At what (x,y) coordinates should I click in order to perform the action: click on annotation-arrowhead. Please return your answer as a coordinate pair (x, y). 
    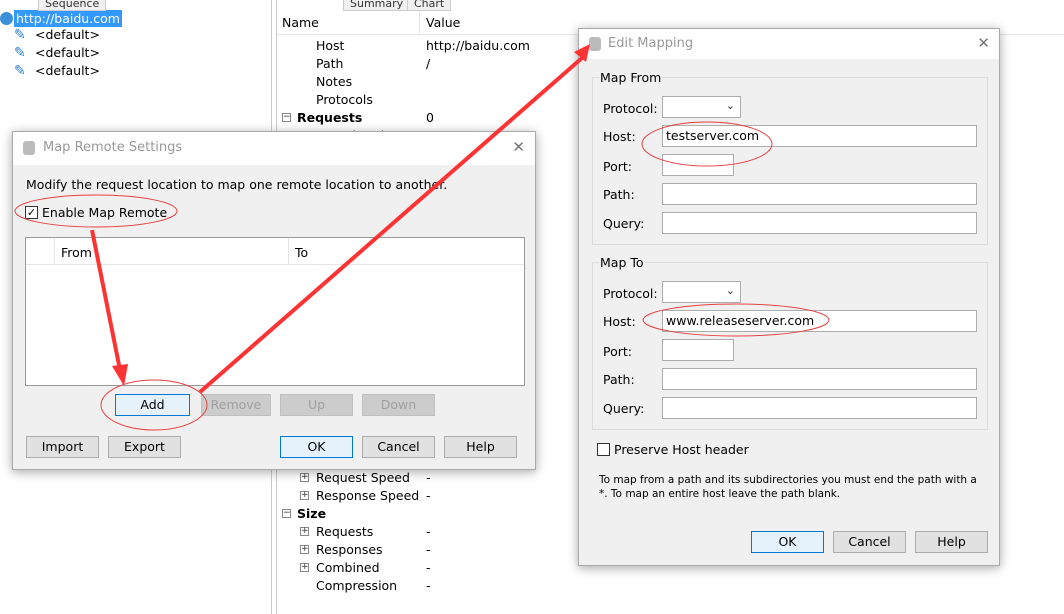
    Looking at the image, I should click on (120, 375).